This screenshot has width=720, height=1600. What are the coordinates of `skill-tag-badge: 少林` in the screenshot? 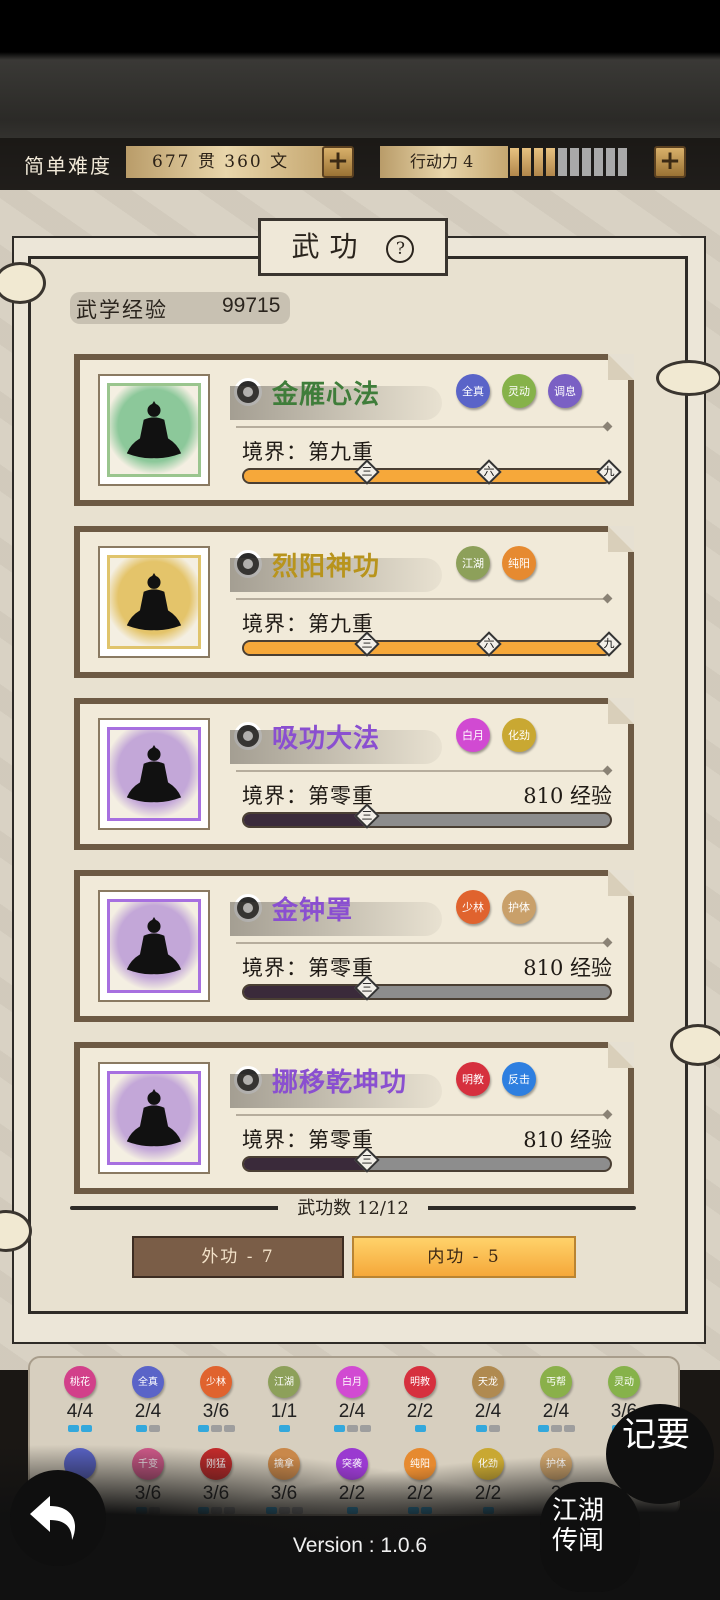 It's located at (473, 907).